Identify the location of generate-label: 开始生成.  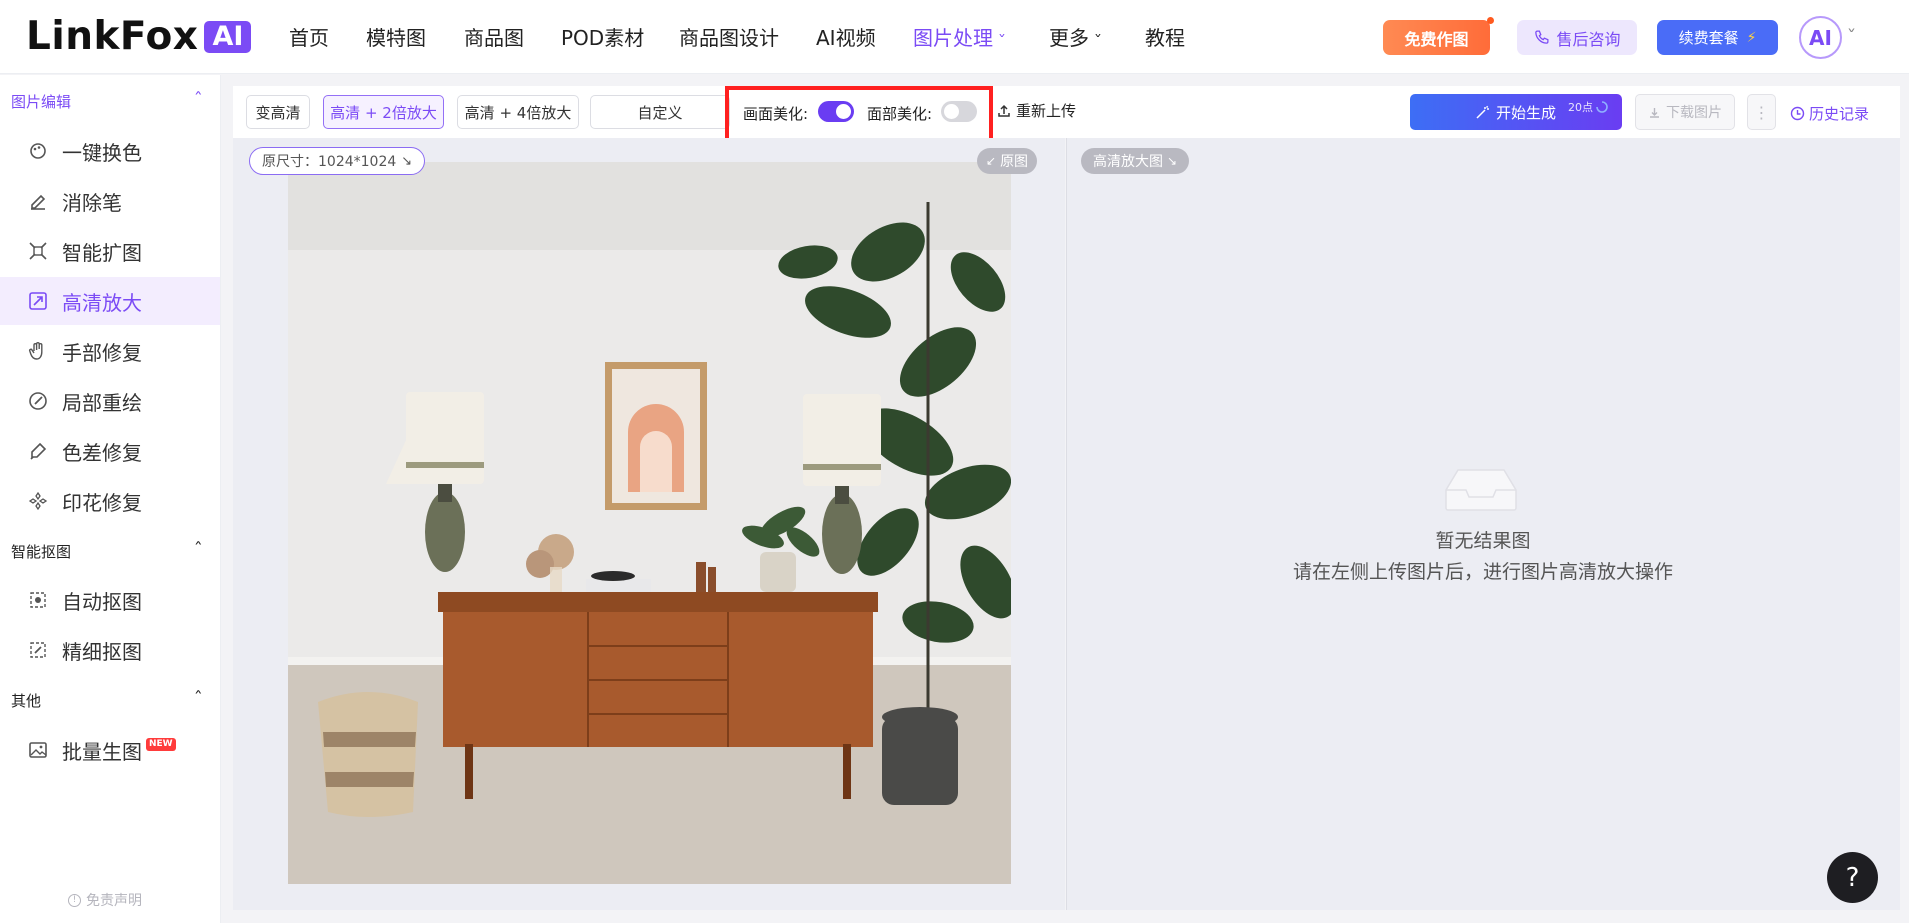
(1526, 112).